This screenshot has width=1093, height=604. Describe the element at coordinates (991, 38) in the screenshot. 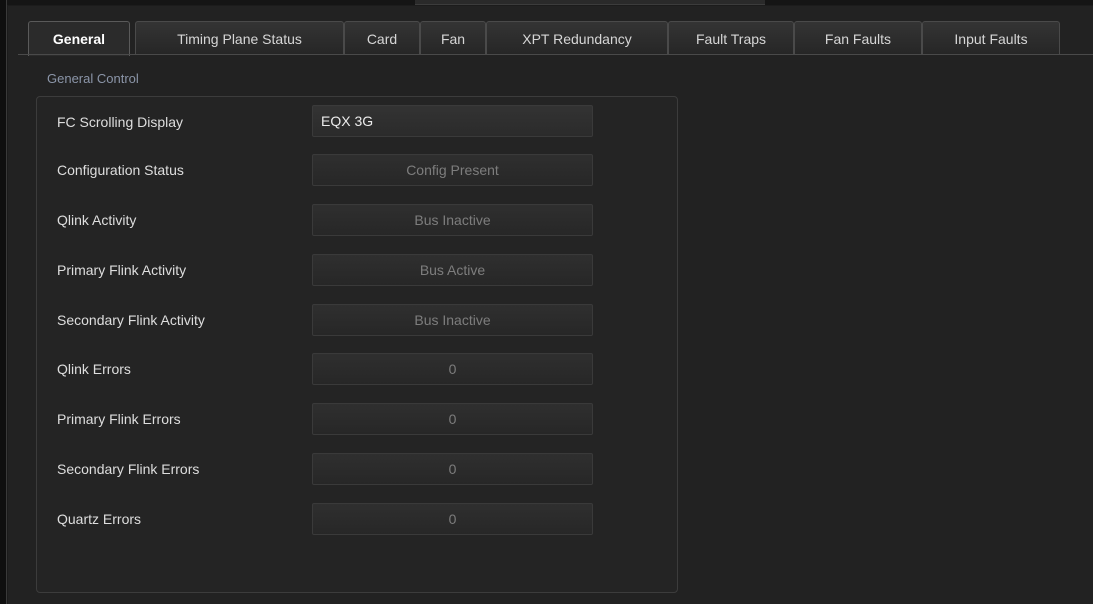

I see `tab-input-faults: Input Faults` at that location.